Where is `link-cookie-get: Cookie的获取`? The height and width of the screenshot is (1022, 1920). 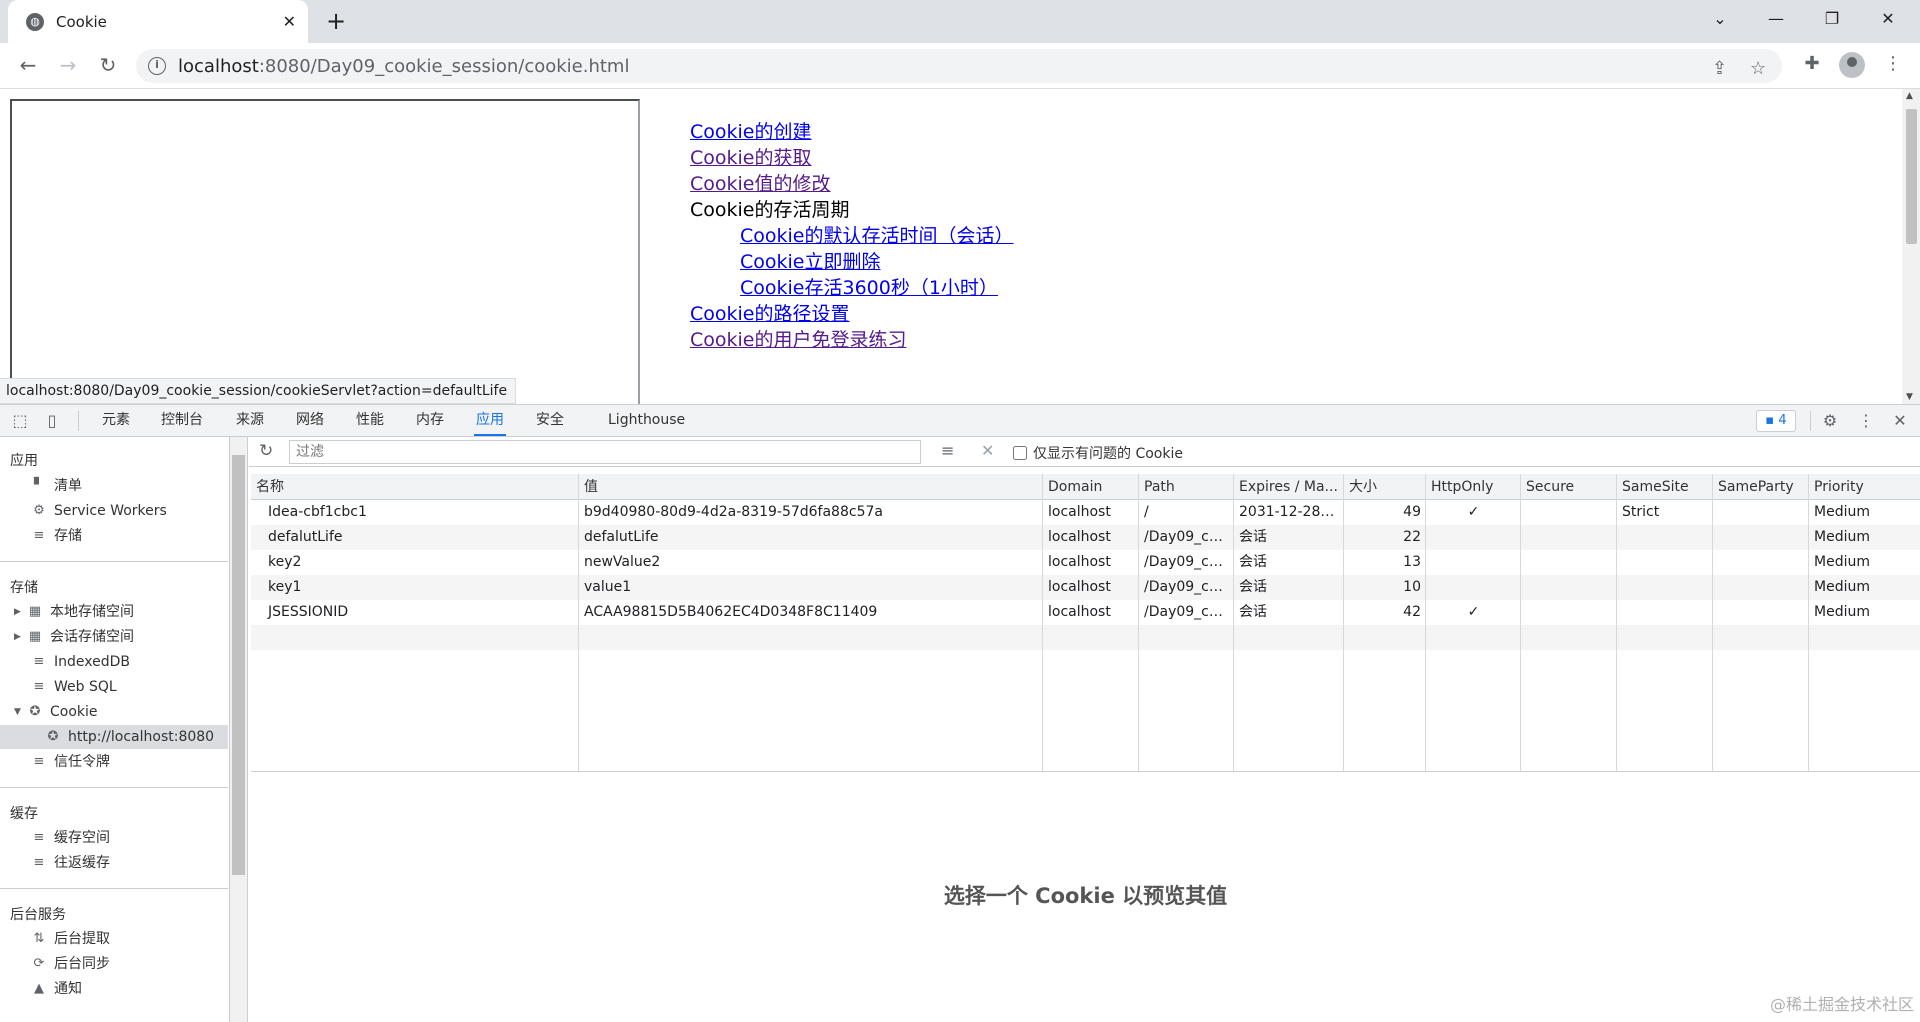 link-cookie-get: Cookie的获取 is located at coordinates (852, 158).